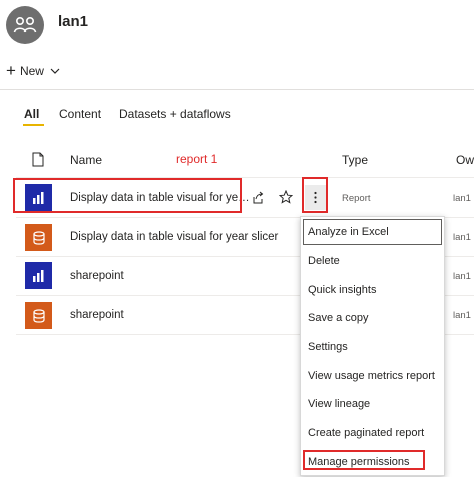  Describe the element at coordinates (73, 21) in the screenshot. I see `workspace-title: lan1` at that location.